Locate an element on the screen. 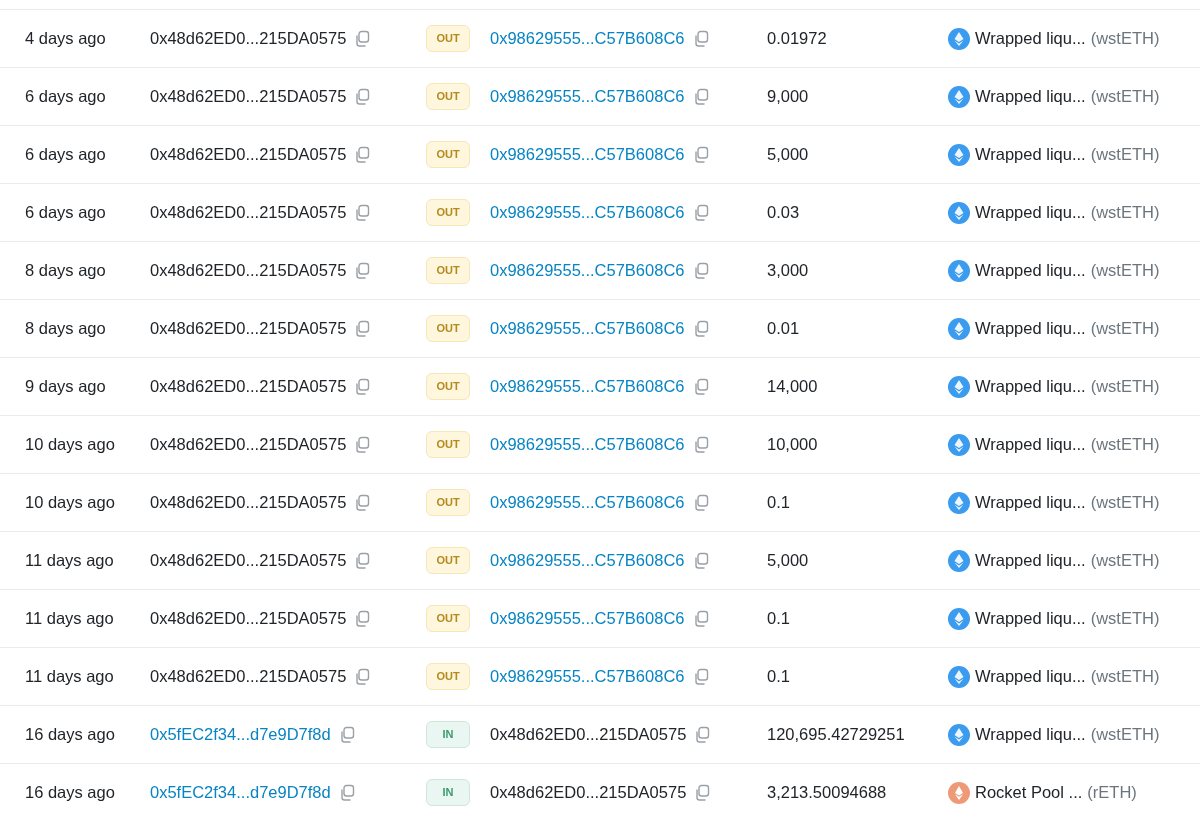  amount-text: 120,695.42729251 is located at coordinates (836, 734).